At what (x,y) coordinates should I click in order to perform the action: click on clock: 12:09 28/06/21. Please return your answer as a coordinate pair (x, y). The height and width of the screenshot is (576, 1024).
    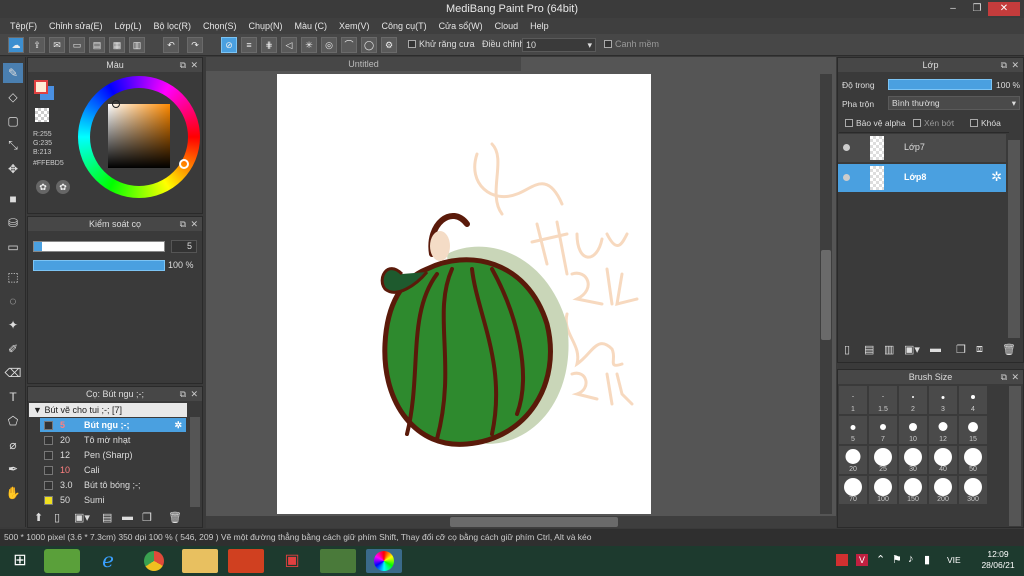
    Looking at the image, I should click on (998, 560).